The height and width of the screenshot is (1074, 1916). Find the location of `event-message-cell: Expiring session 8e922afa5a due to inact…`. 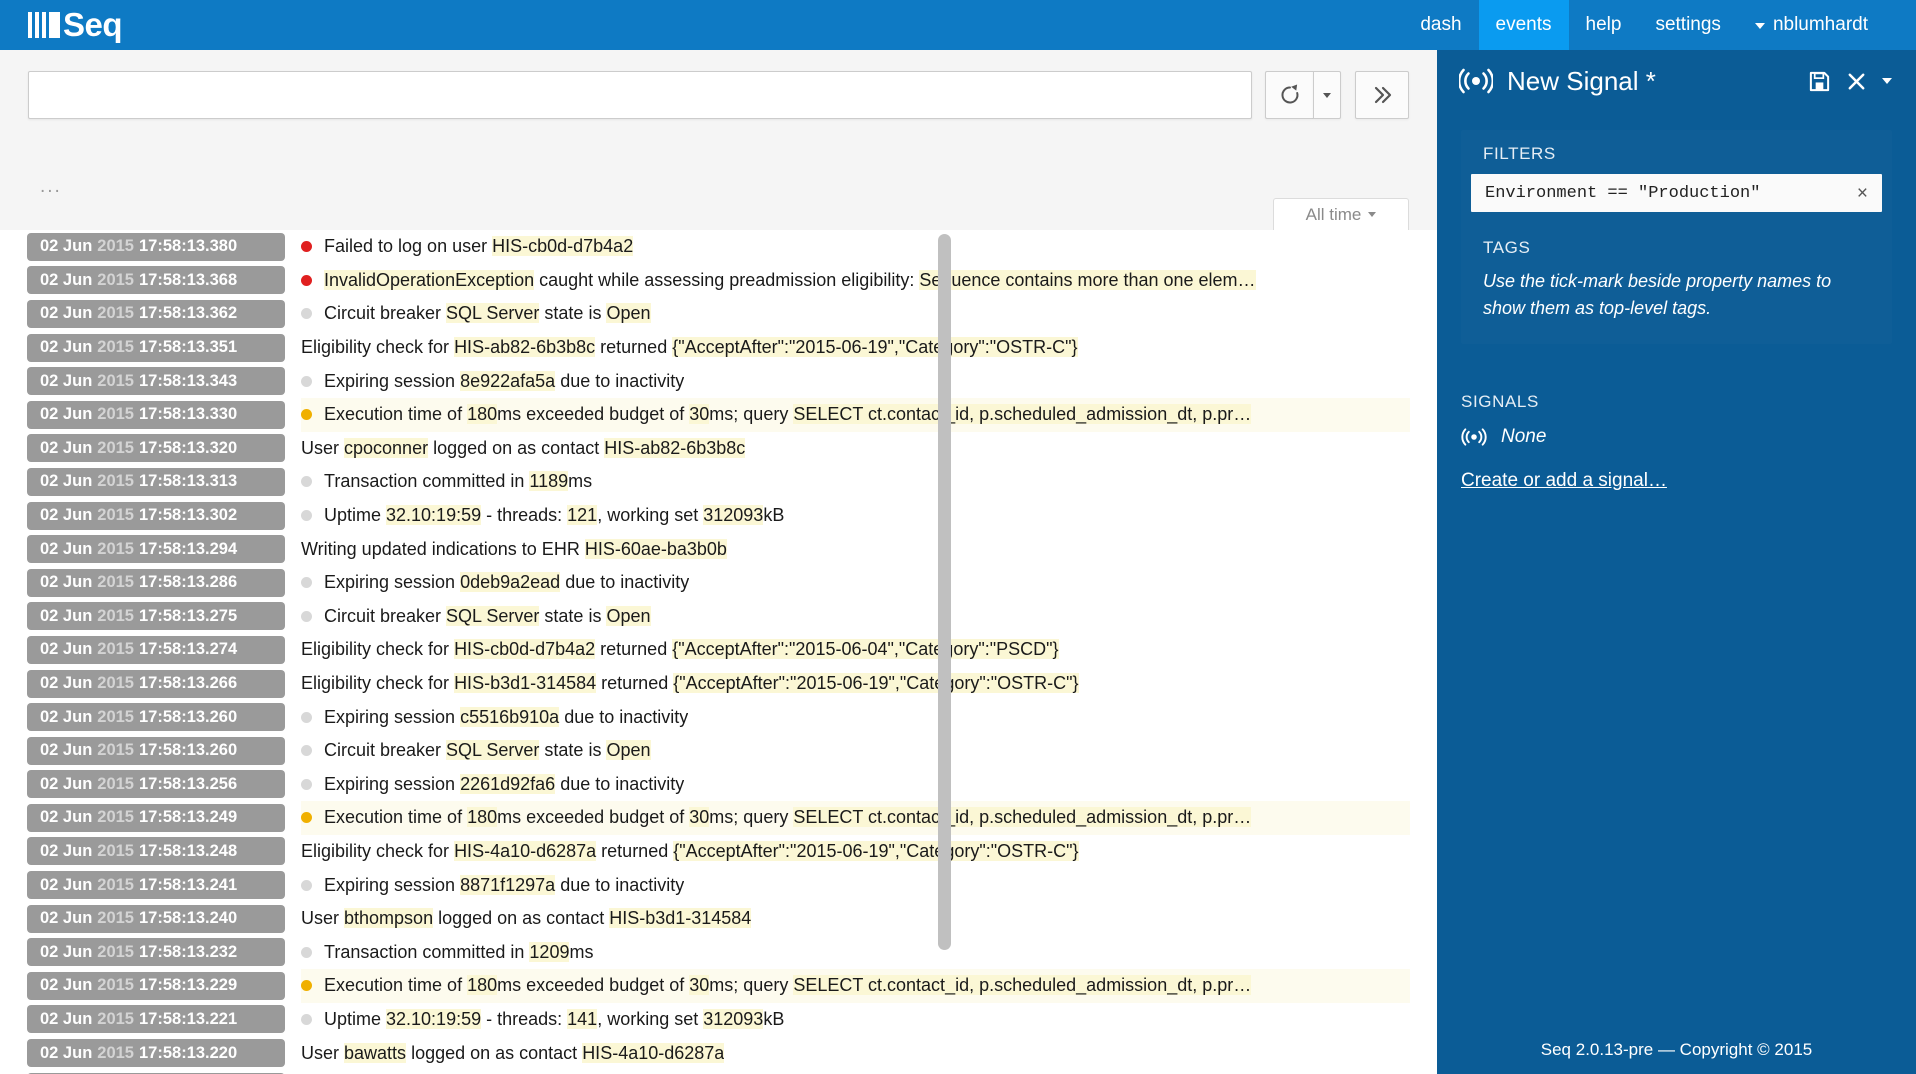

event-message-cell: Expiring session 8e922afa5a due to inact… is located at coordinates (855, 381).